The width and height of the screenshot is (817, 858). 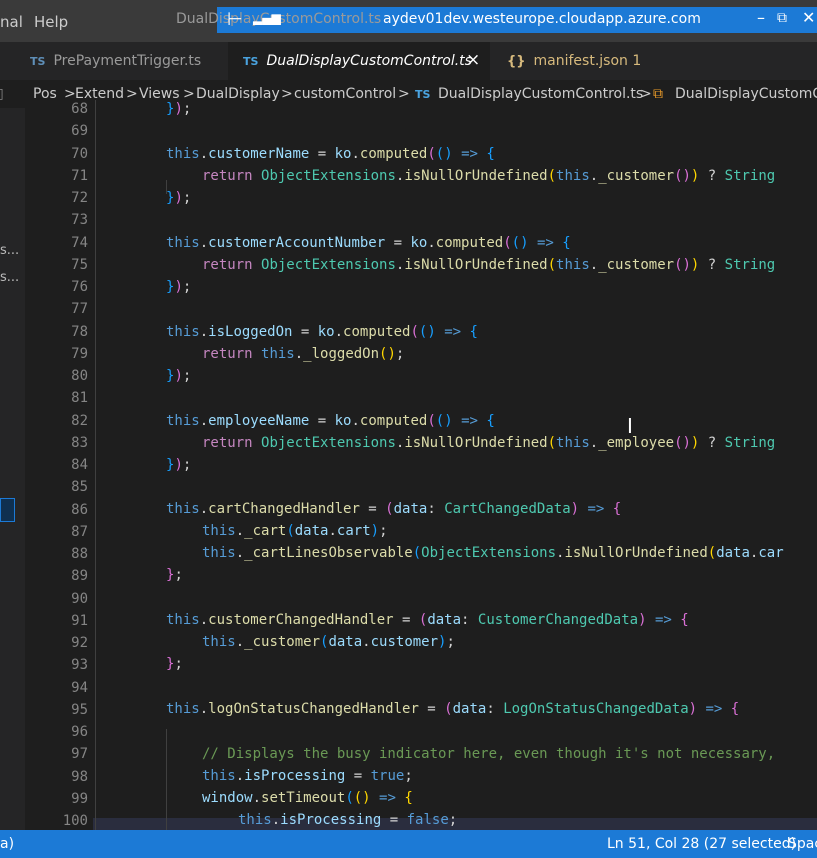 I want to click on tab-label: manifest.json 1, so click(x=587, y=61).